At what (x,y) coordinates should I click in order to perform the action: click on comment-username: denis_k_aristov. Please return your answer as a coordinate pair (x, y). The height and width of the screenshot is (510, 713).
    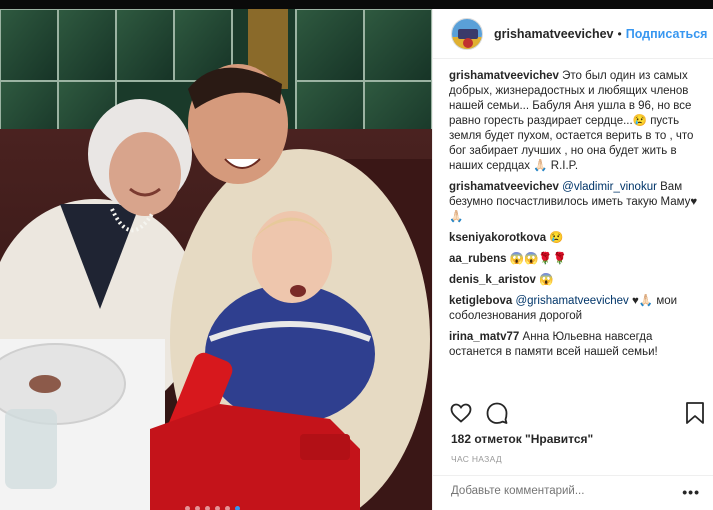
    Looking at the image, I should click on (492, 280).